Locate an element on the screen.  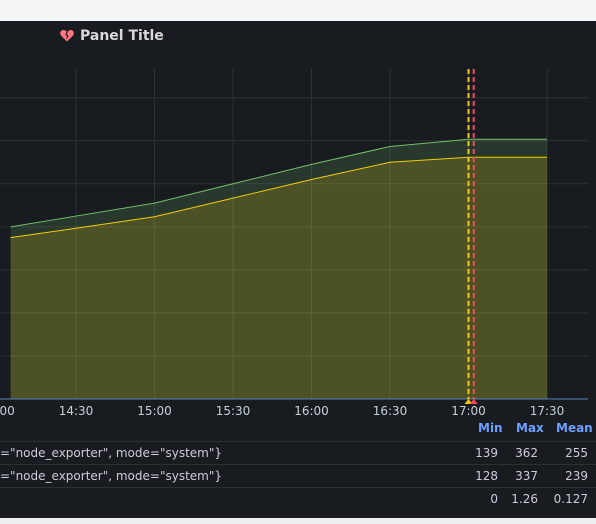
legend-mean-value: 255 is located at coordinates (576, 453).